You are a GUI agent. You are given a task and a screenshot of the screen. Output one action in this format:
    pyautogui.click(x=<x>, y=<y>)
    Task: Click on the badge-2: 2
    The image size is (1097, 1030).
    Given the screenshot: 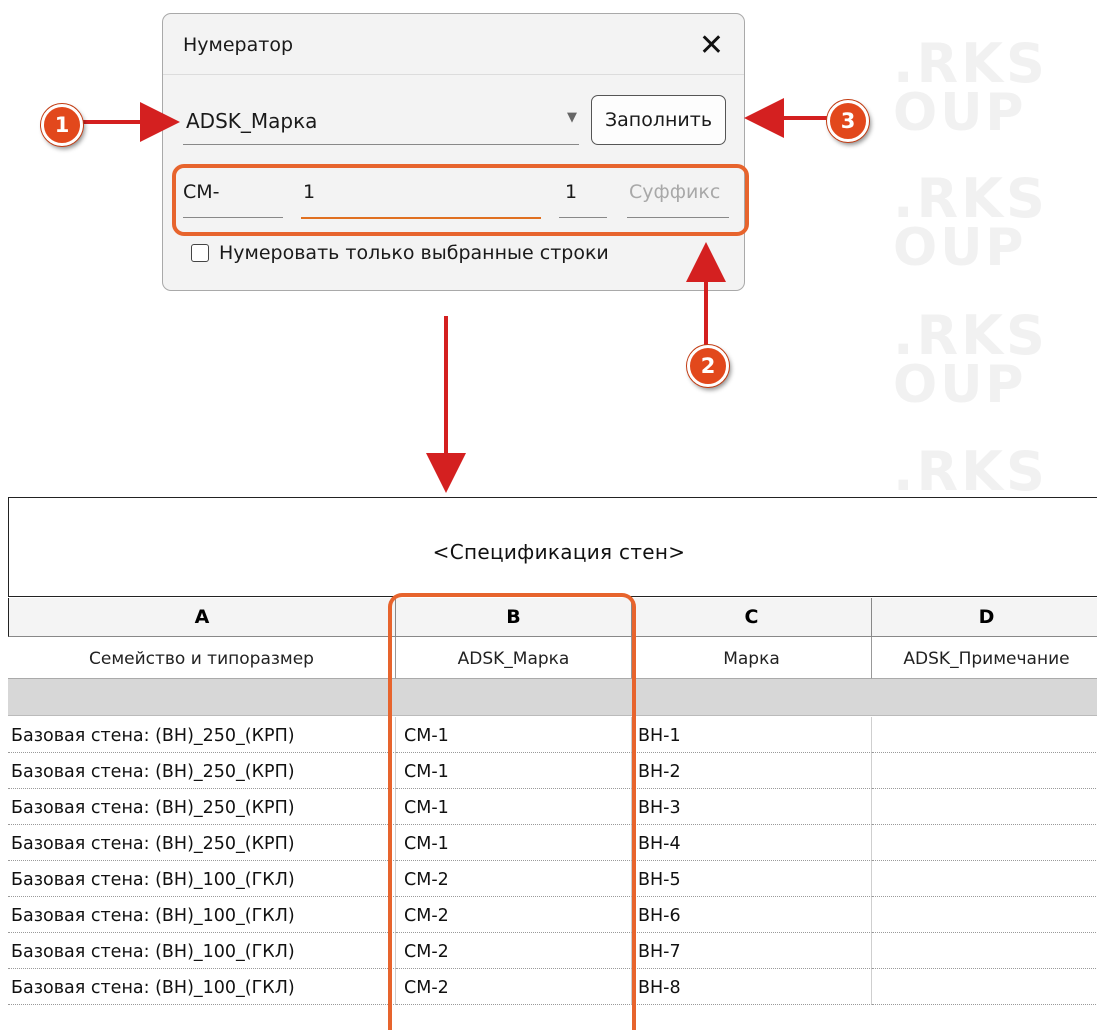 What is the action you would take?
    pyautogui.click(x=708, y=366)
    